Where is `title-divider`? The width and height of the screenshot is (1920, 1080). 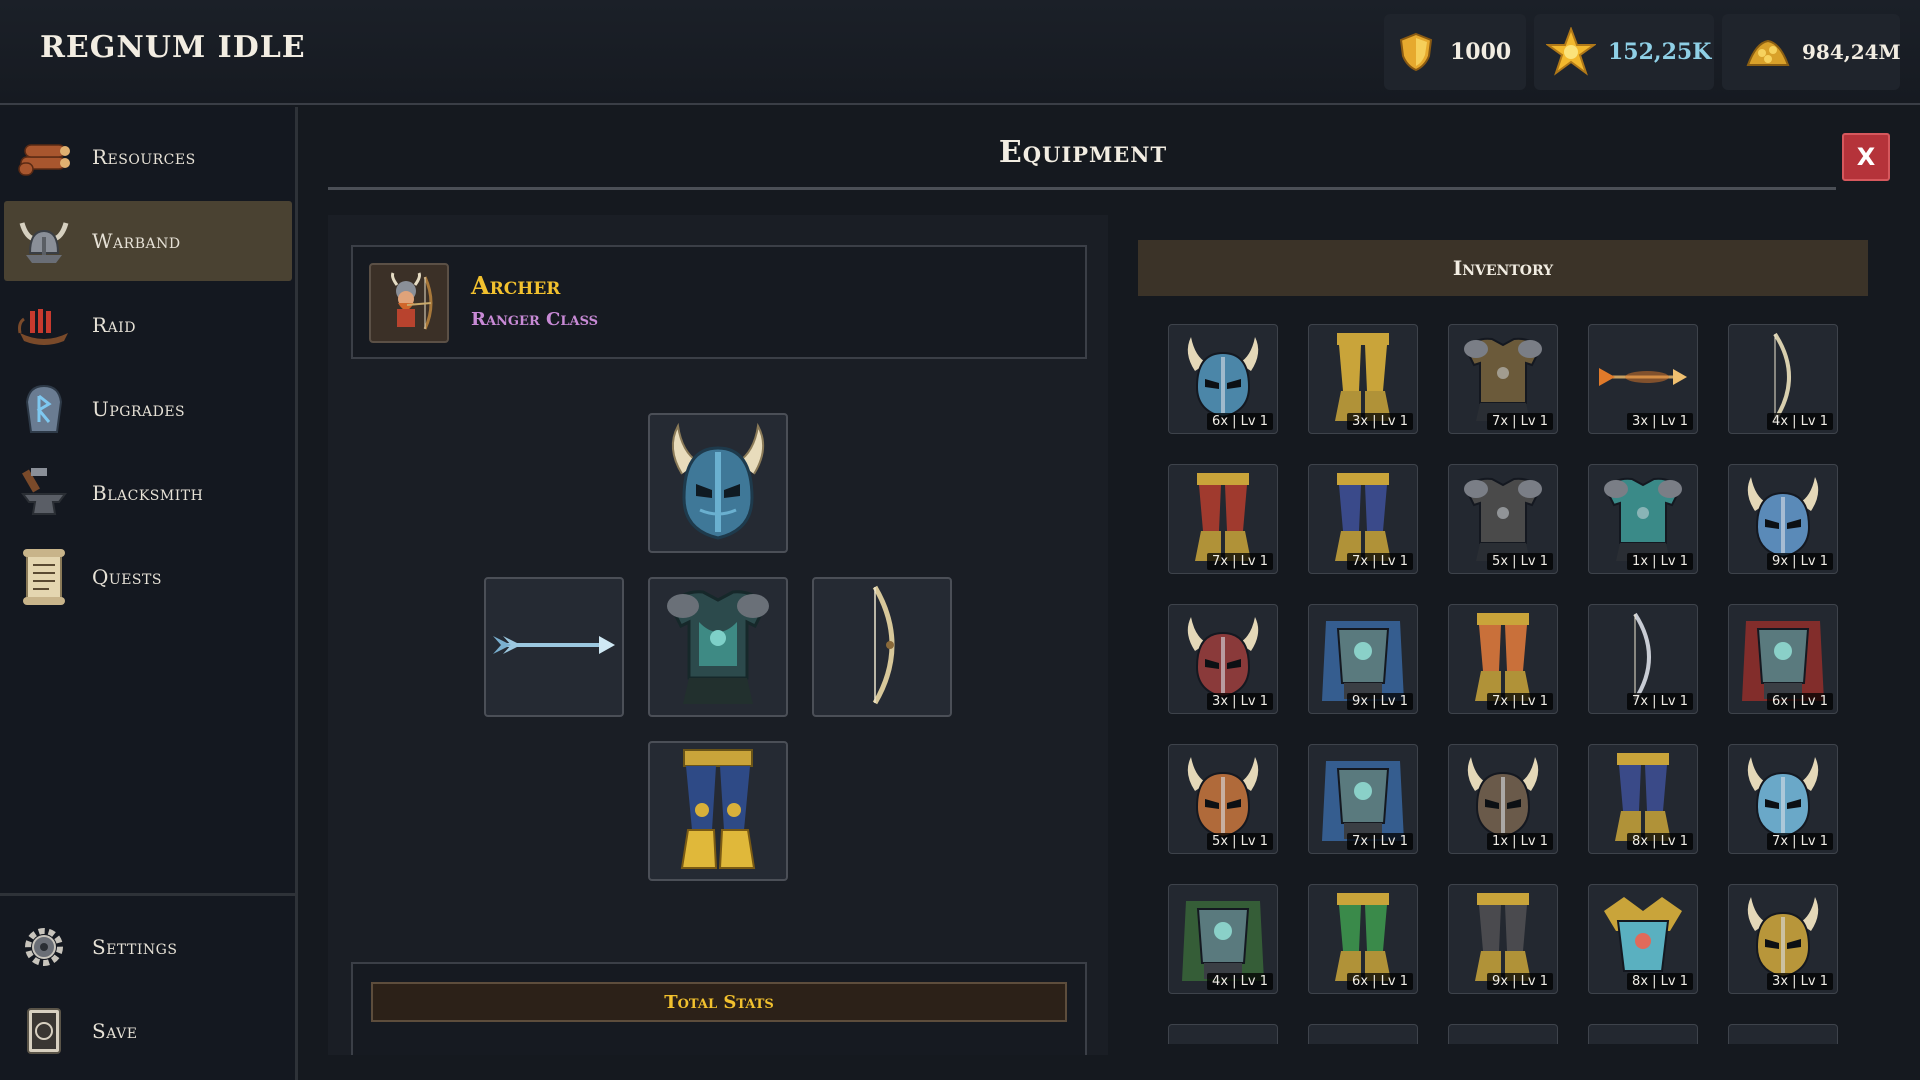 title-divider is located at coordinates (1082, 188).